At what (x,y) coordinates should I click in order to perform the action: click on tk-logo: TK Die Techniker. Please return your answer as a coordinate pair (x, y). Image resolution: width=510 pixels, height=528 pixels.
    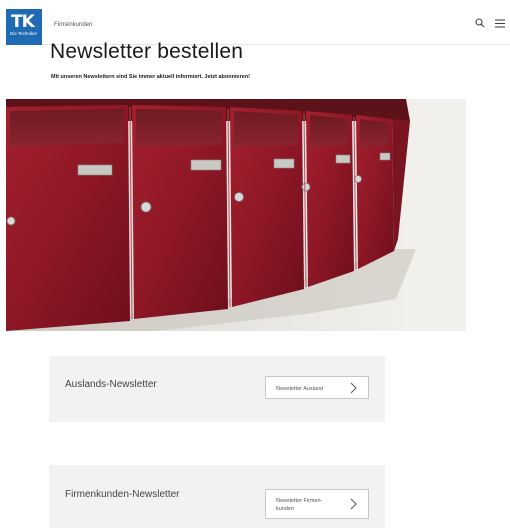
    Looking at the image, I should click on (24, 27).